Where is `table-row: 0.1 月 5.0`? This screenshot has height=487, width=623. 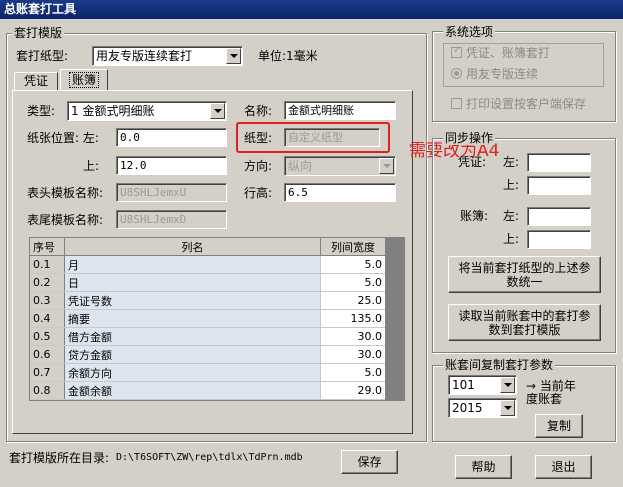 table-row: 0.1 月 5.0 is located at coordinates (207, 264).